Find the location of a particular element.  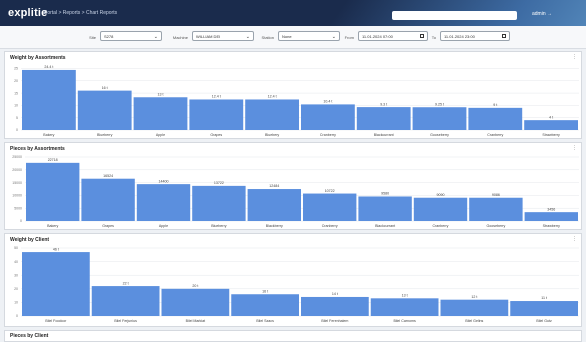

panel-title: Pieces by Client is located at coordinates (29, 336).